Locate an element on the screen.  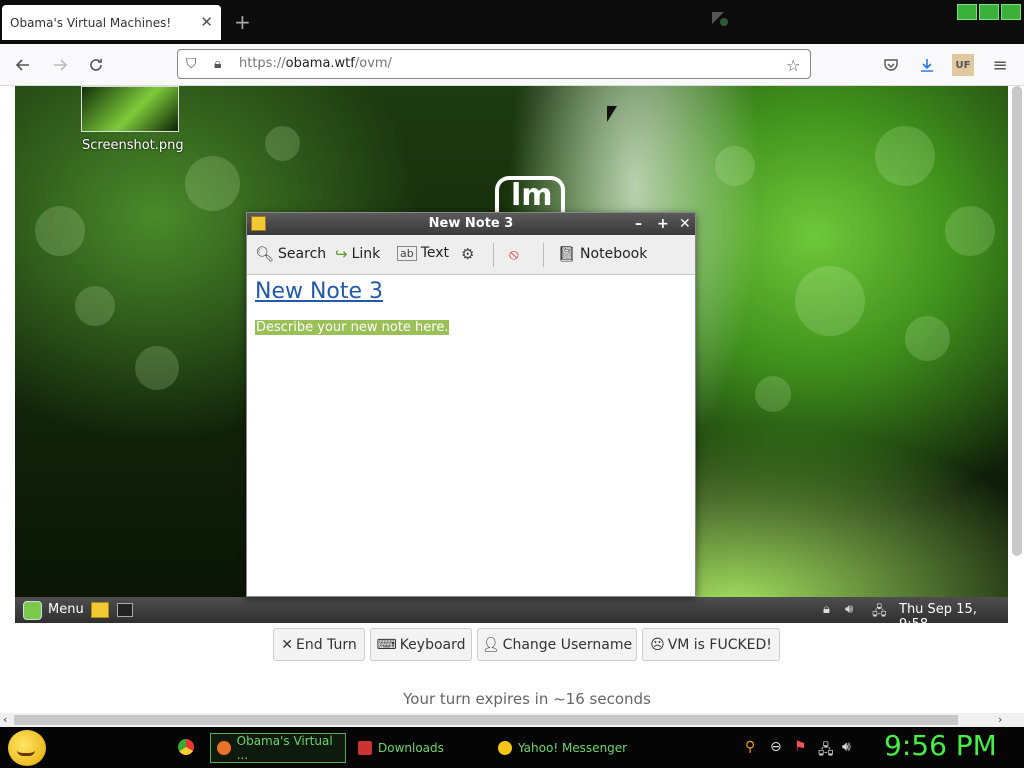
hamburger-menu-icon: ≡ is located at coordinates (1000, 65).